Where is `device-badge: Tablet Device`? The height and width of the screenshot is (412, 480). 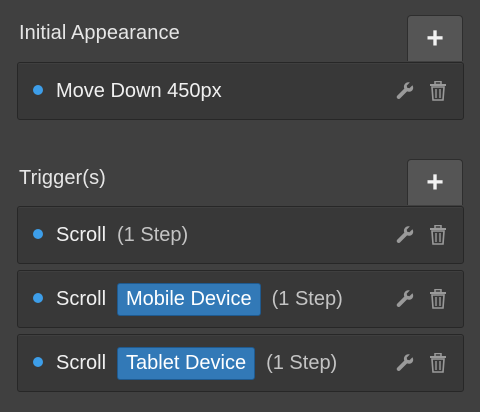 device-badge: Tablet Device is located at coordinates (186, 363).